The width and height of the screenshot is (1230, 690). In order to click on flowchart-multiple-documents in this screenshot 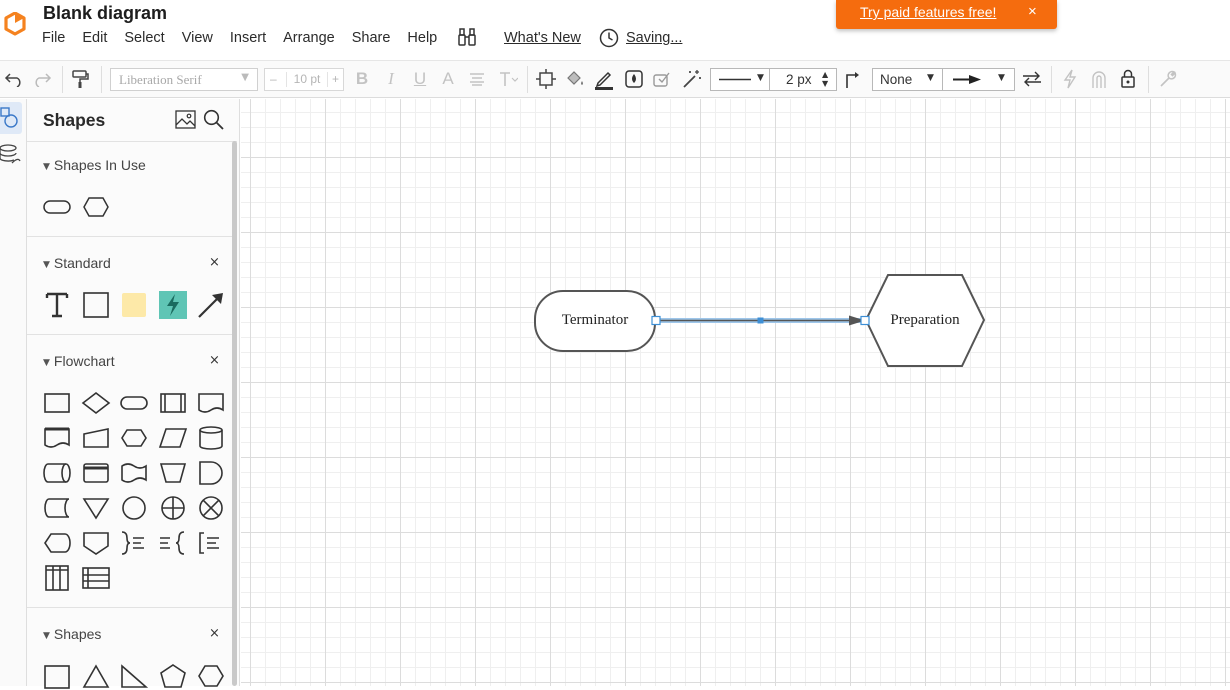, I will do `click(57, 438)`.